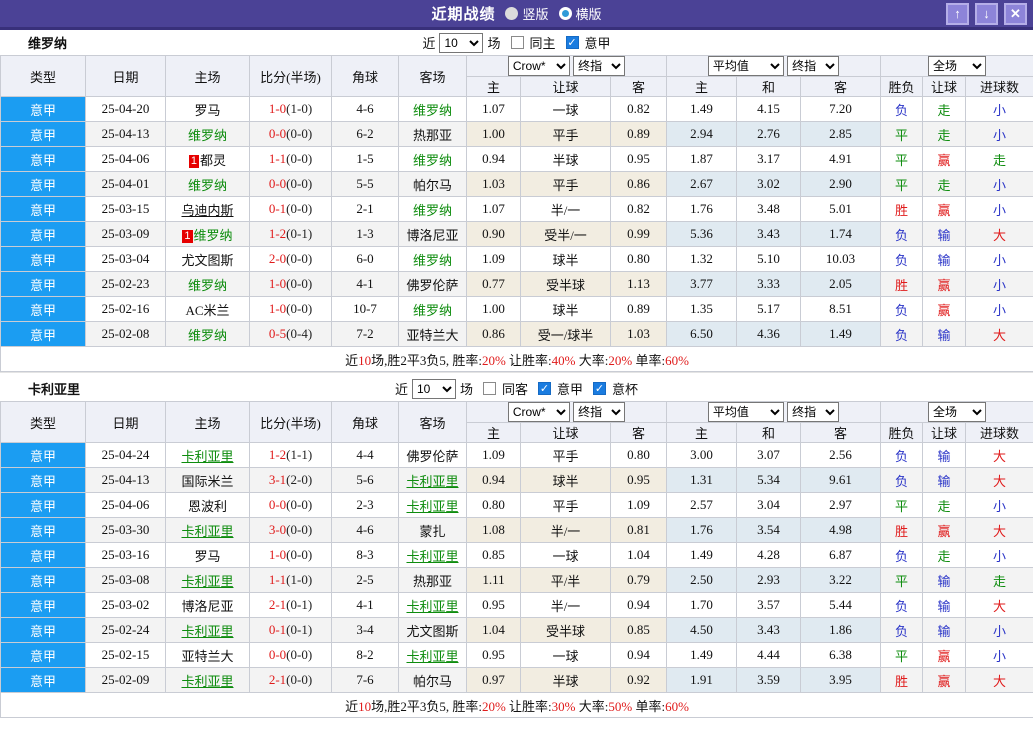 The width and height of the screenshot is (1033, 733). I want to click on avg-odds-cell: 4.50, so click(702, 630).